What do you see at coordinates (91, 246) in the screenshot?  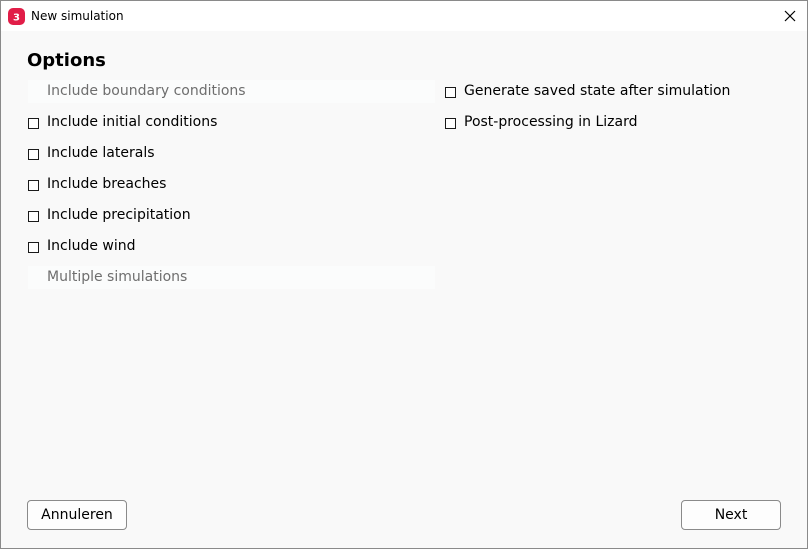 I see `wind-label: Include wind` at bounding box center [91, 246].